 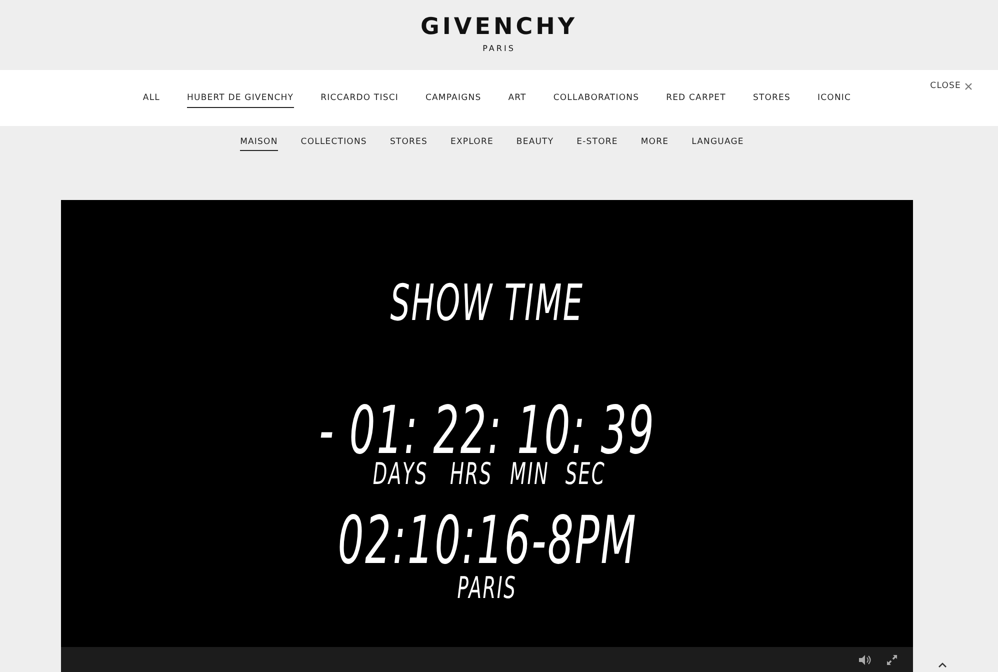 What do you see at coordinates (151, 100) in the screenshot?
I see `nav-link: ALL` at bounding box center [151, 100].